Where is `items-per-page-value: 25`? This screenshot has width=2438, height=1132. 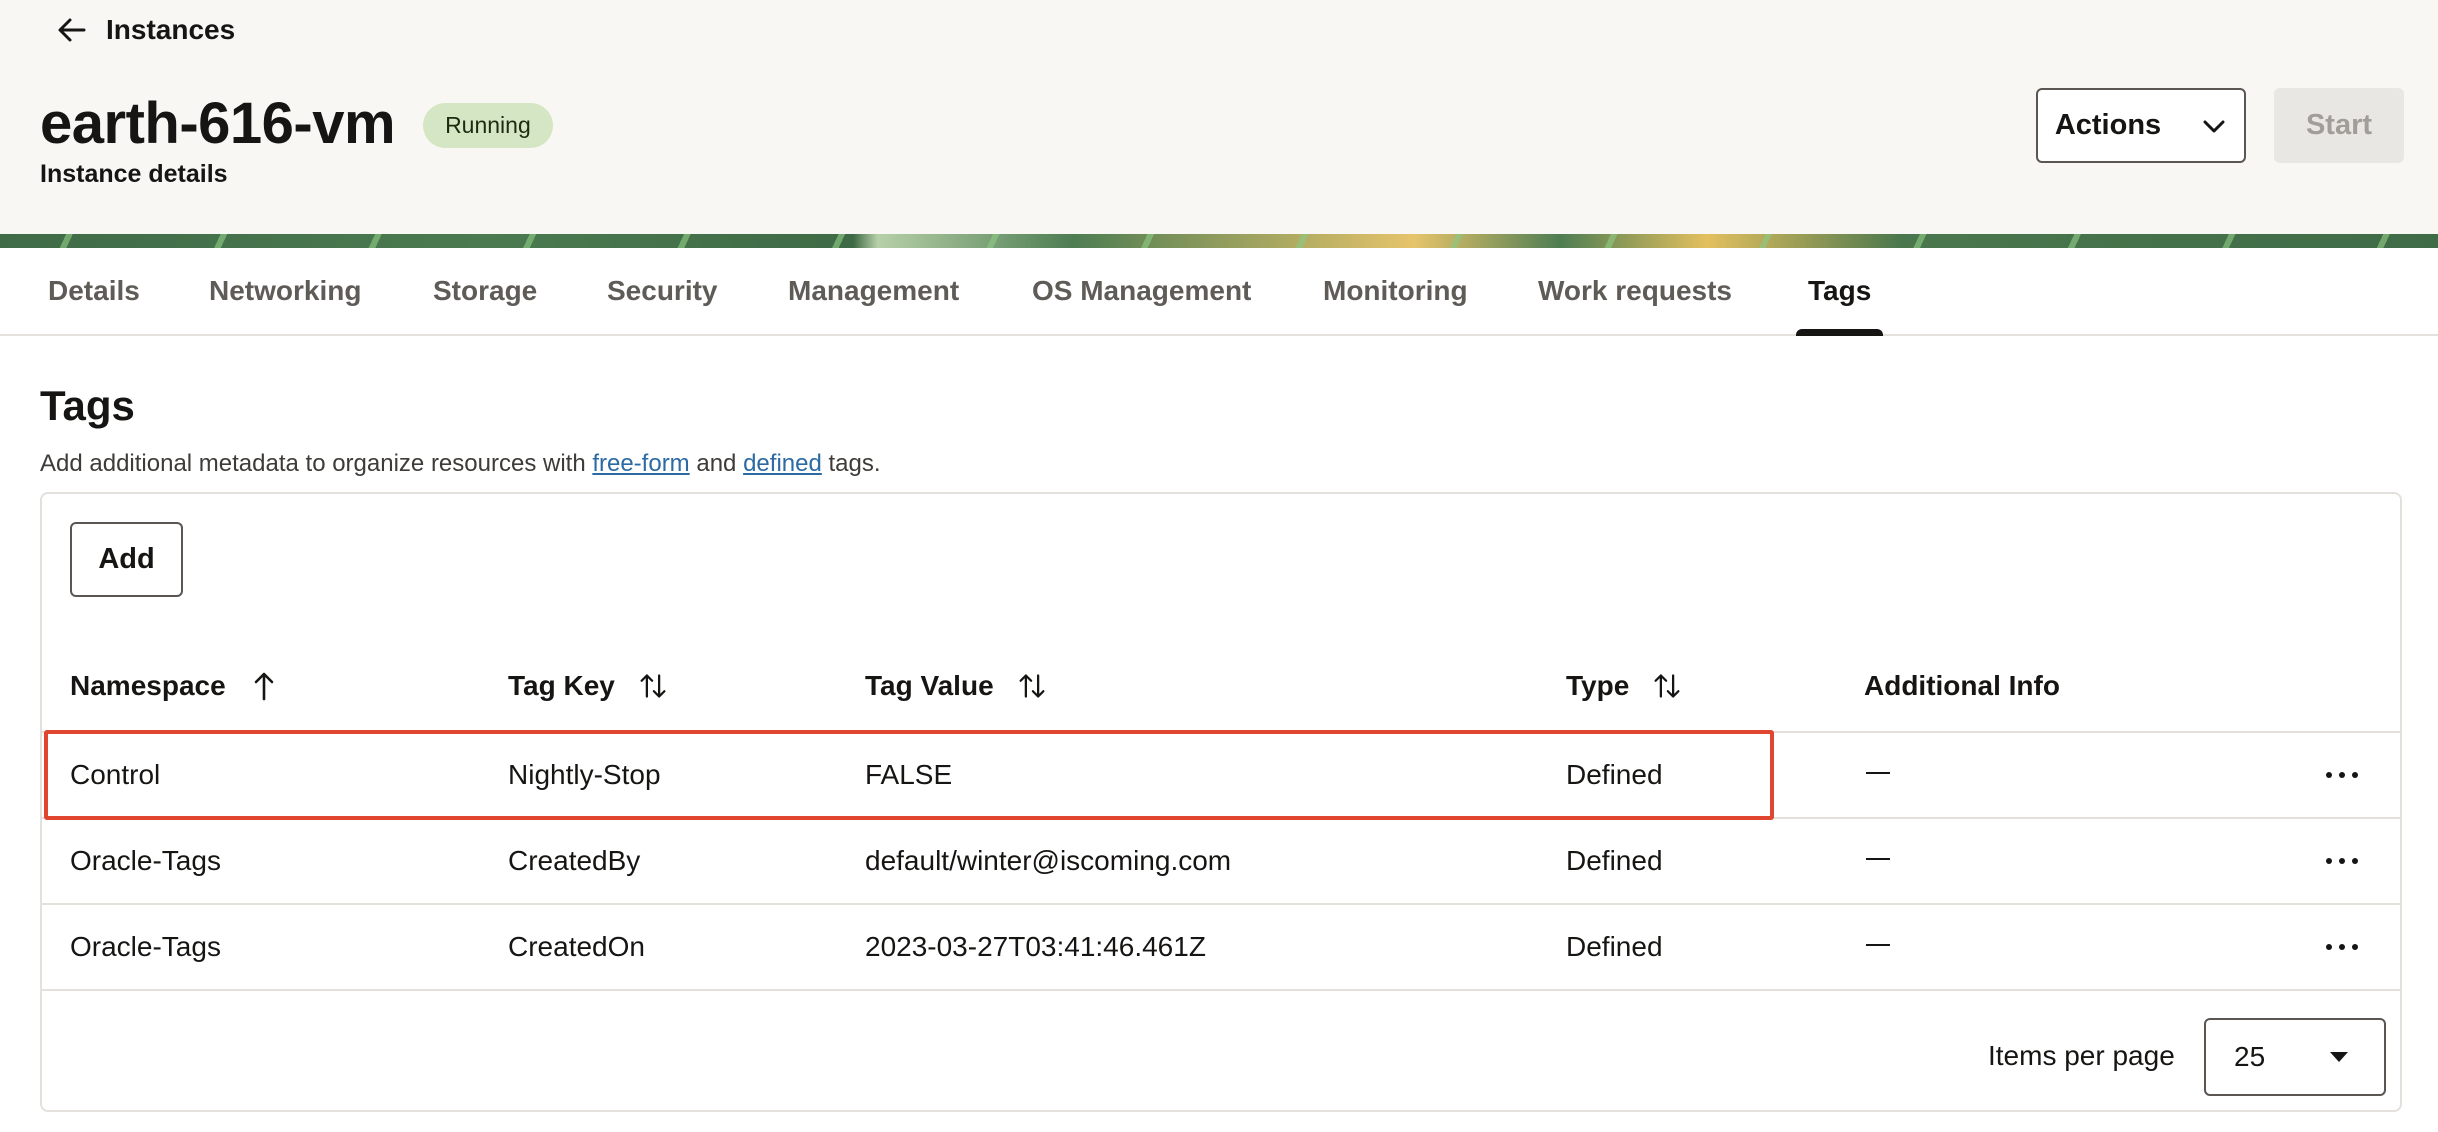
items-per-page-value: 25 is located at coordinates (2250, 1056).